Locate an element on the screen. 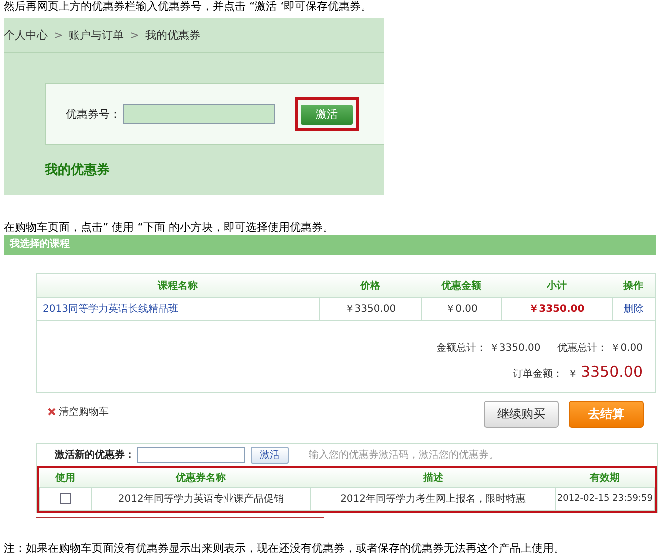 The height and width of the screenshot is (560, 672). delete-link: 删除 is located at coordinates (634, 309).